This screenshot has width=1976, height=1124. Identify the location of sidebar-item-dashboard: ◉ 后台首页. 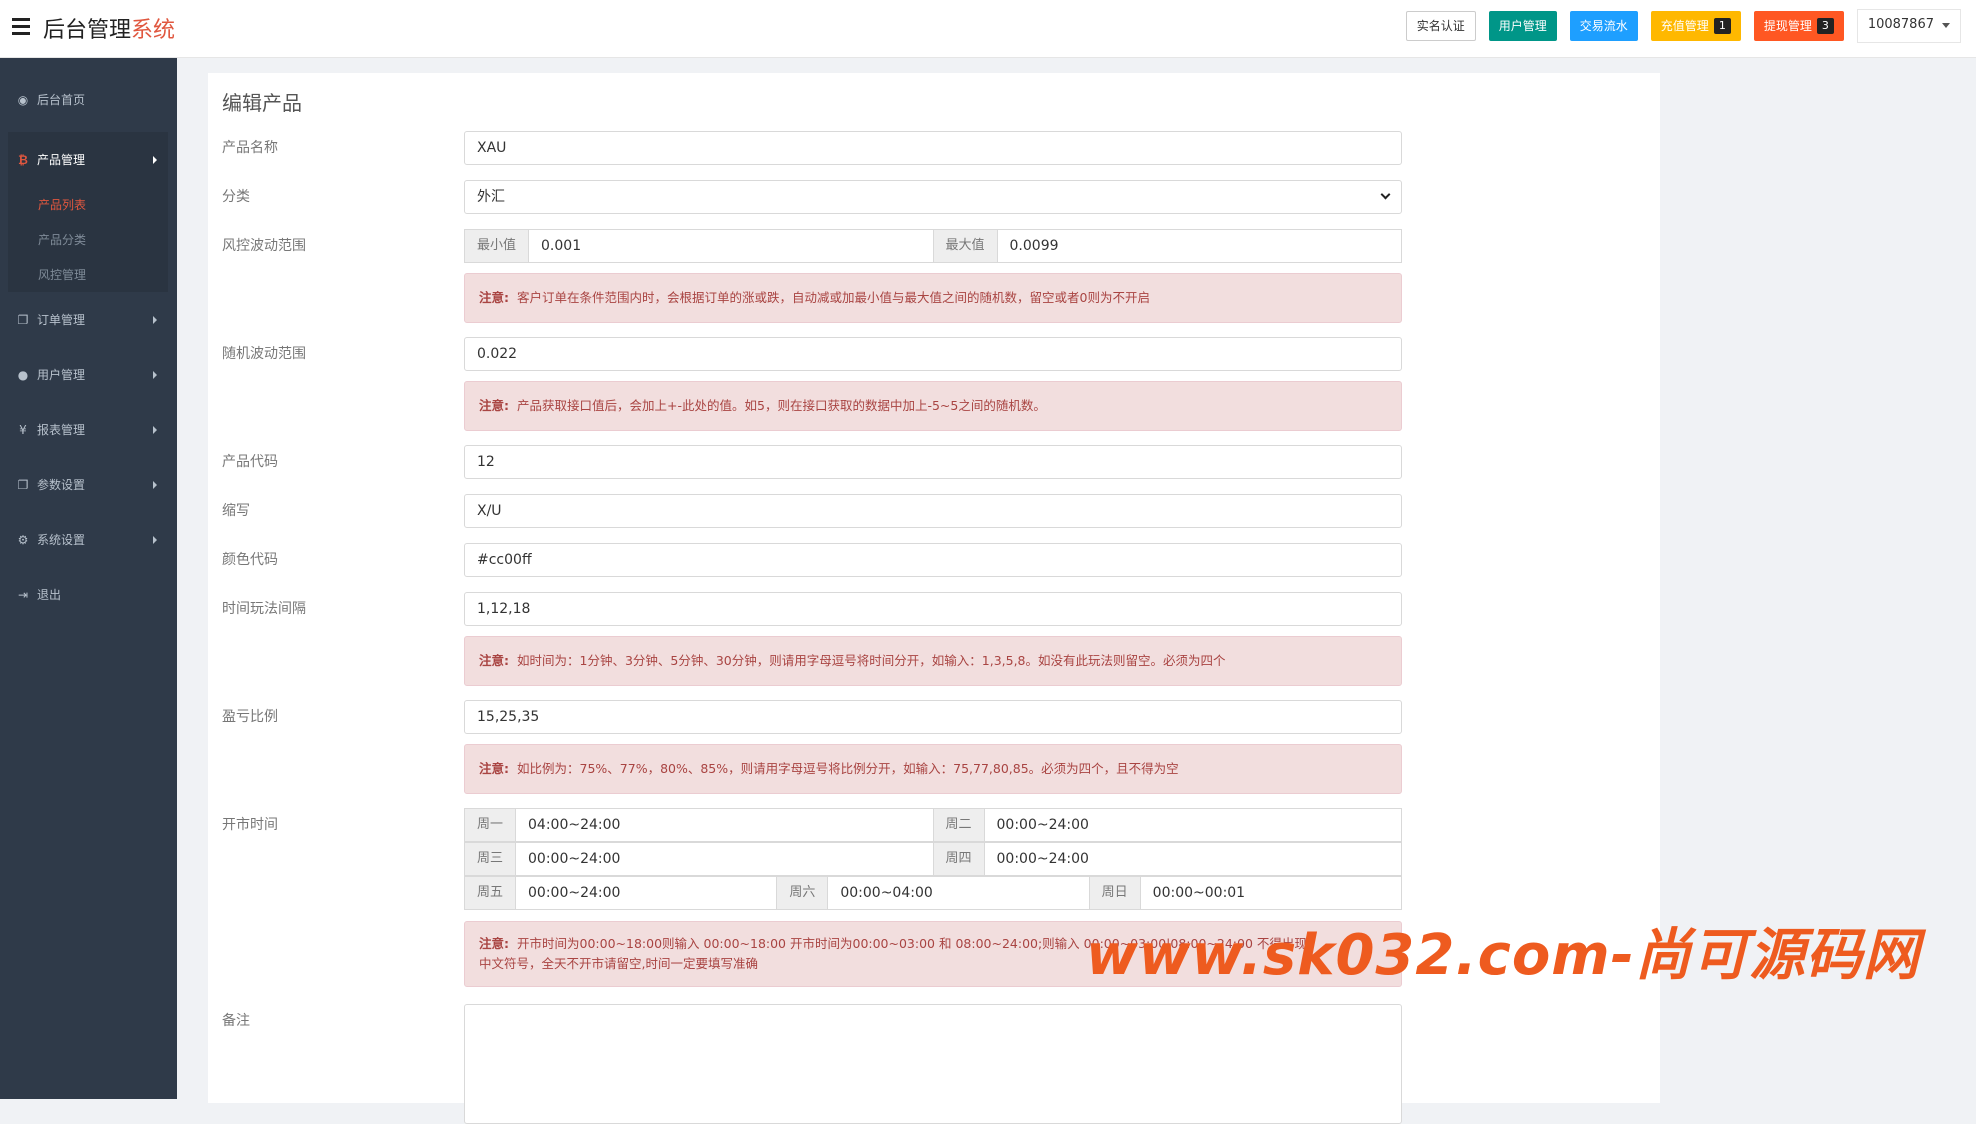
(88, 99).